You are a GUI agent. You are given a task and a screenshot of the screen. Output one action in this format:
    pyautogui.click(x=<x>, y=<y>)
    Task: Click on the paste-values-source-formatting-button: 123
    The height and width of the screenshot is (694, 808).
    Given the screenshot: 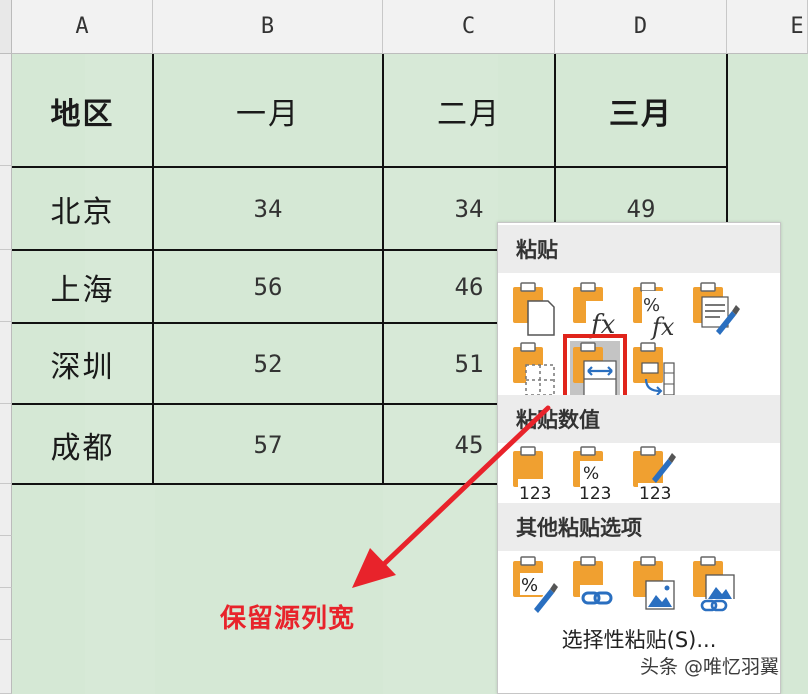 What is the action you would take?
    pyautogui.click(x=655, y=475)
    